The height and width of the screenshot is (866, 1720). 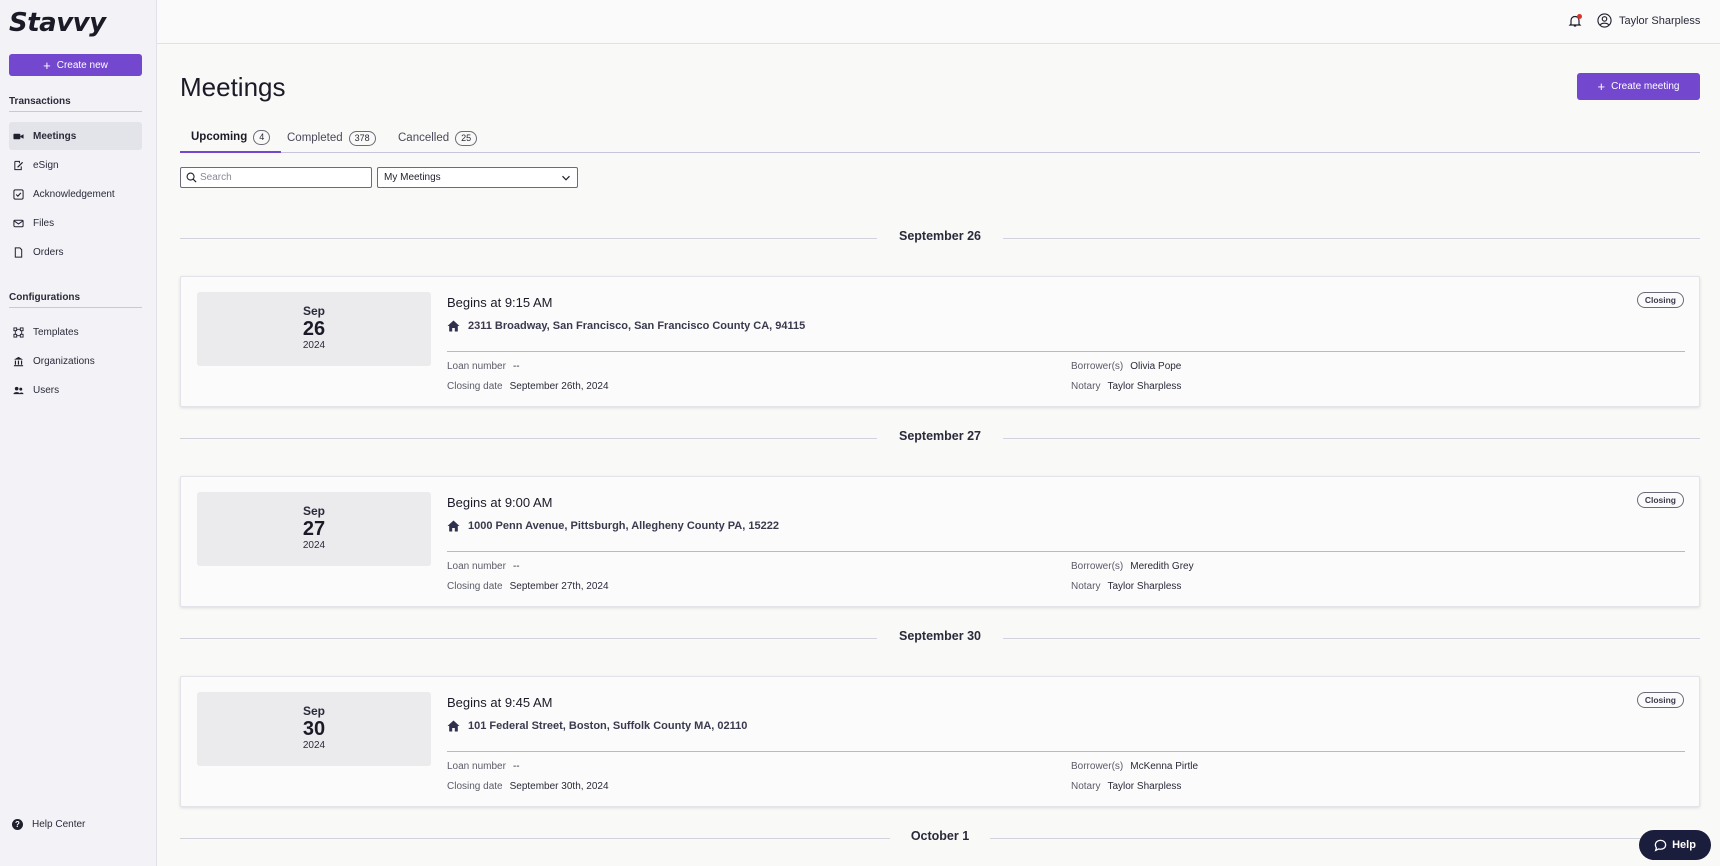 I want to click on closing-date-field: Closing date September 27th, 2024, so click(x=528, y=586).